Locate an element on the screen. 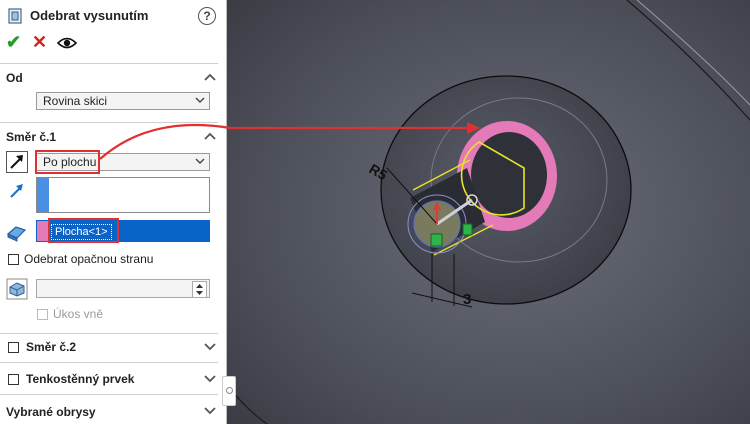 The image size is (750, 424). draft-icon is located at coordinates (17, 289).